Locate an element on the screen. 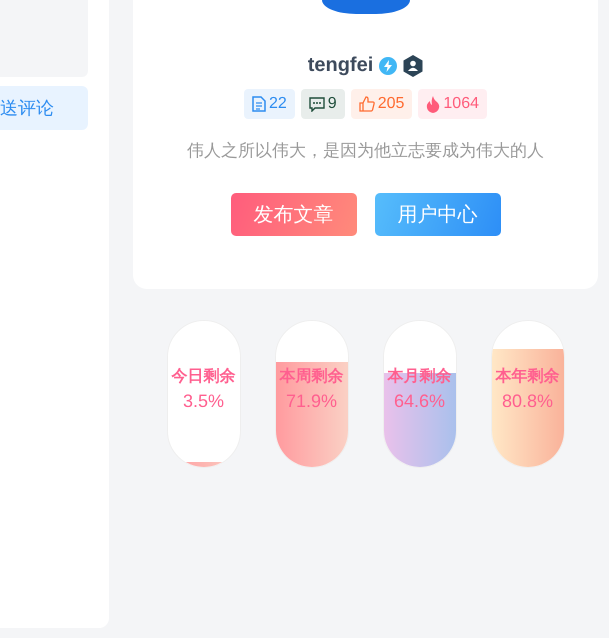 This screenshot has height=638, width=609. progress-label: 今日剩余 is located at coordinates (204, 376).